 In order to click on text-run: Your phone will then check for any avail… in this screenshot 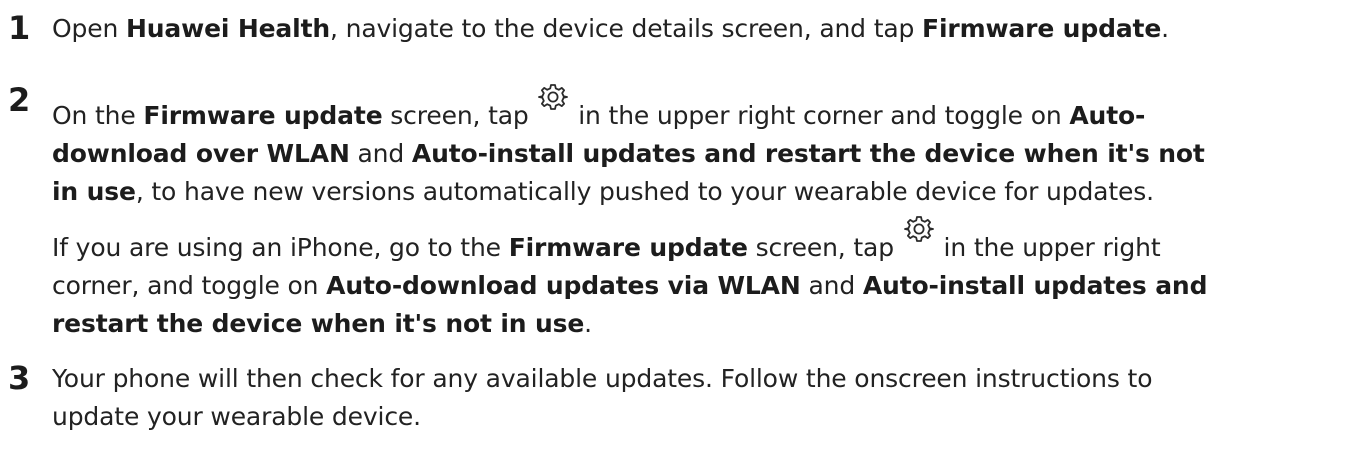, I will do `click(602, 378)`.